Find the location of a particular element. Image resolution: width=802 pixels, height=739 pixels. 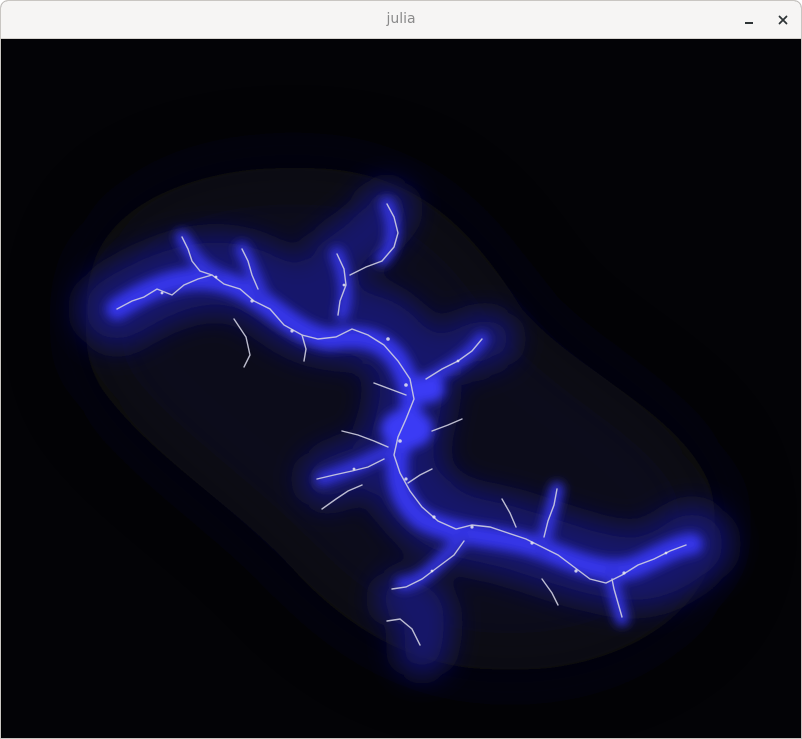

minimize-button is located at coordinates (749, 20).